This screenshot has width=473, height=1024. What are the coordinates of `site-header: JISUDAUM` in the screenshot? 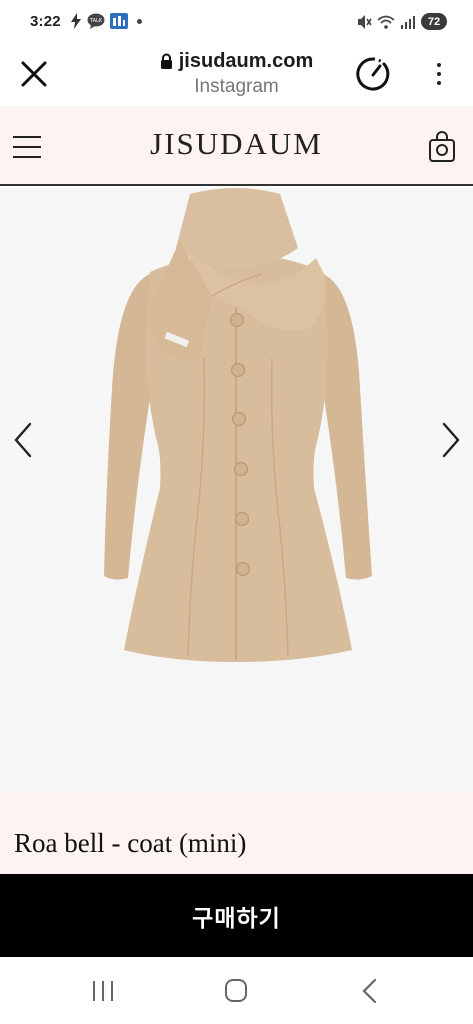 It's located at (236, 146).